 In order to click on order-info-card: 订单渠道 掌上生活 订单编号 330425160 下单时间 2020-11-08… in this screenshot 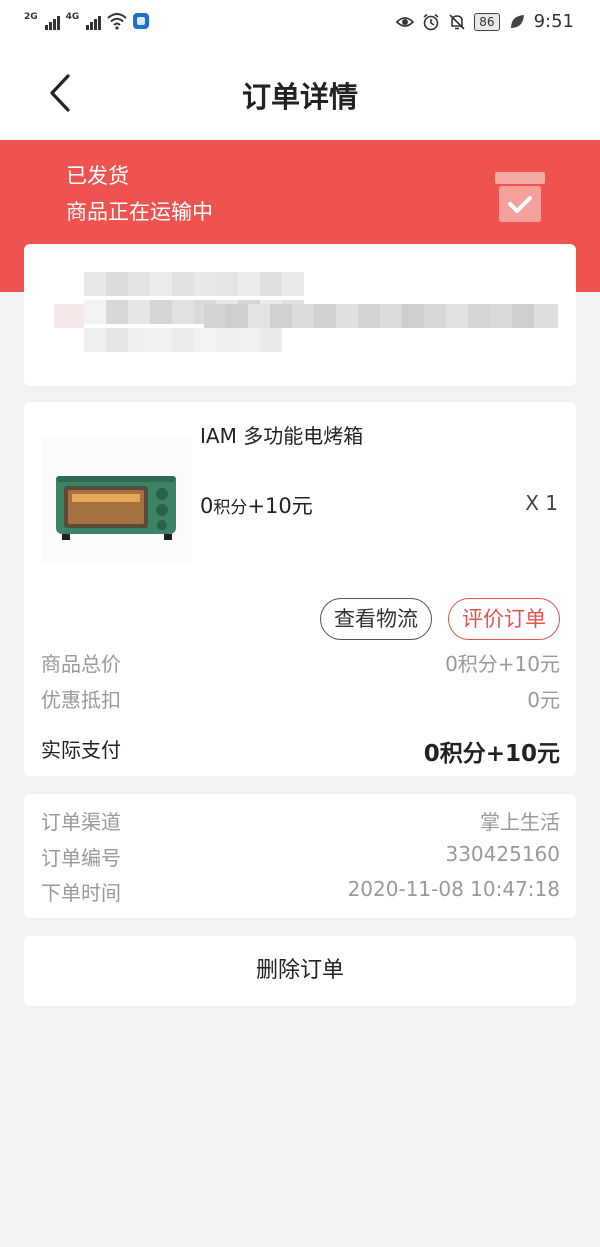, I will do `click(300, 856)`.